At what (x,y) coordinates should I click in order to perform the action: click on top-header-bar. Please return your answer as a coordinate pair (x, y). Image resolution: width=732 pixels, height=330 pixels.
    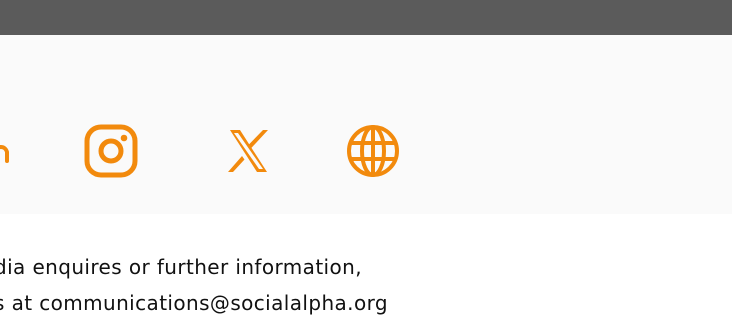
    Looking at the image, I should click on (366, 17).